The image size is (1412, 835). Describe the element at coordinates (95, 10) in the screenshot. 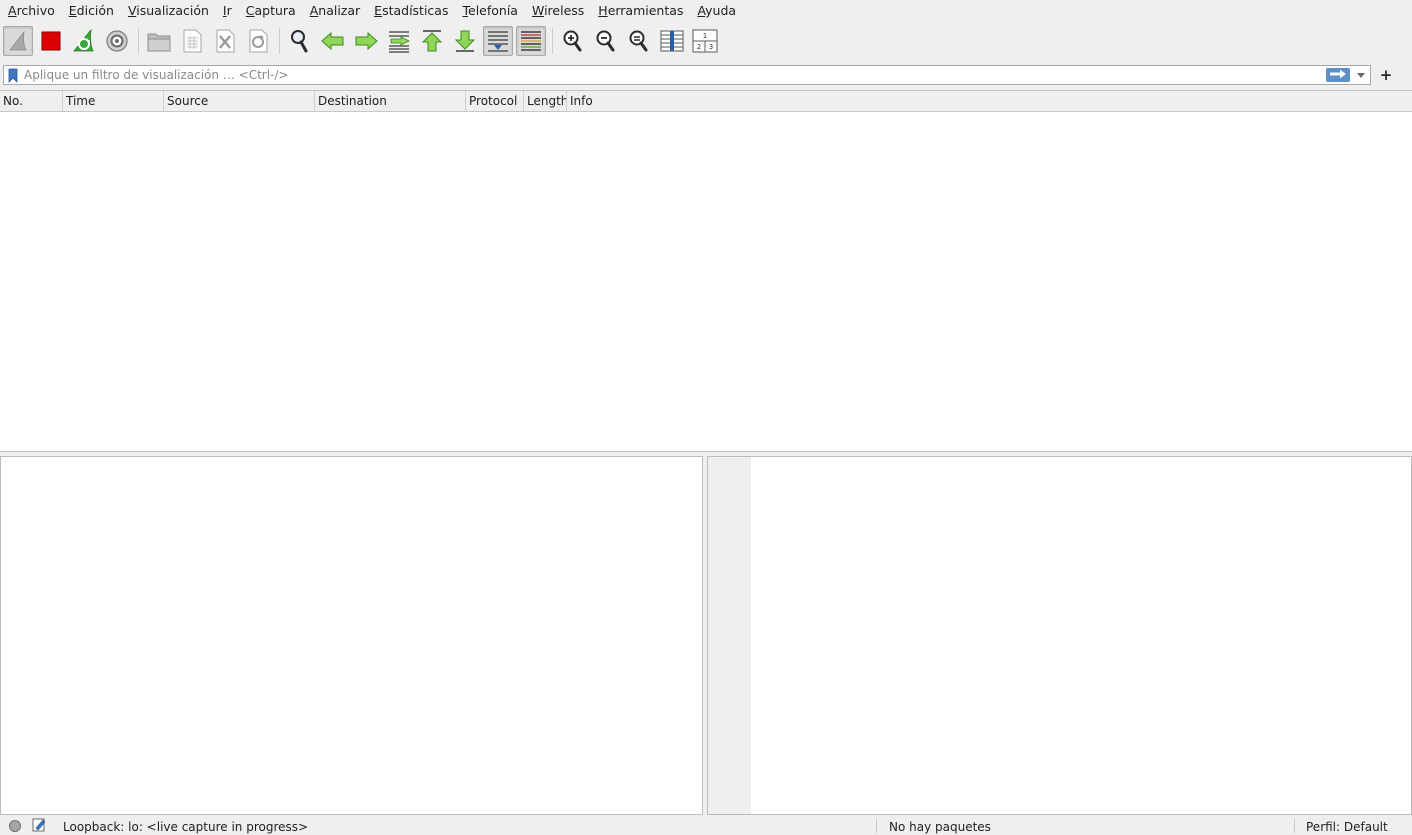

I see `menu-label: dición` at that location.